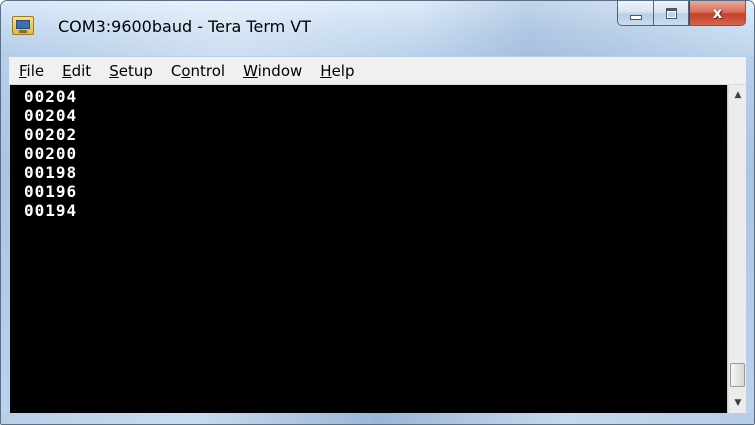 The image size is (755, 425). I want to click on window-bottom-border, so click(377, 418).